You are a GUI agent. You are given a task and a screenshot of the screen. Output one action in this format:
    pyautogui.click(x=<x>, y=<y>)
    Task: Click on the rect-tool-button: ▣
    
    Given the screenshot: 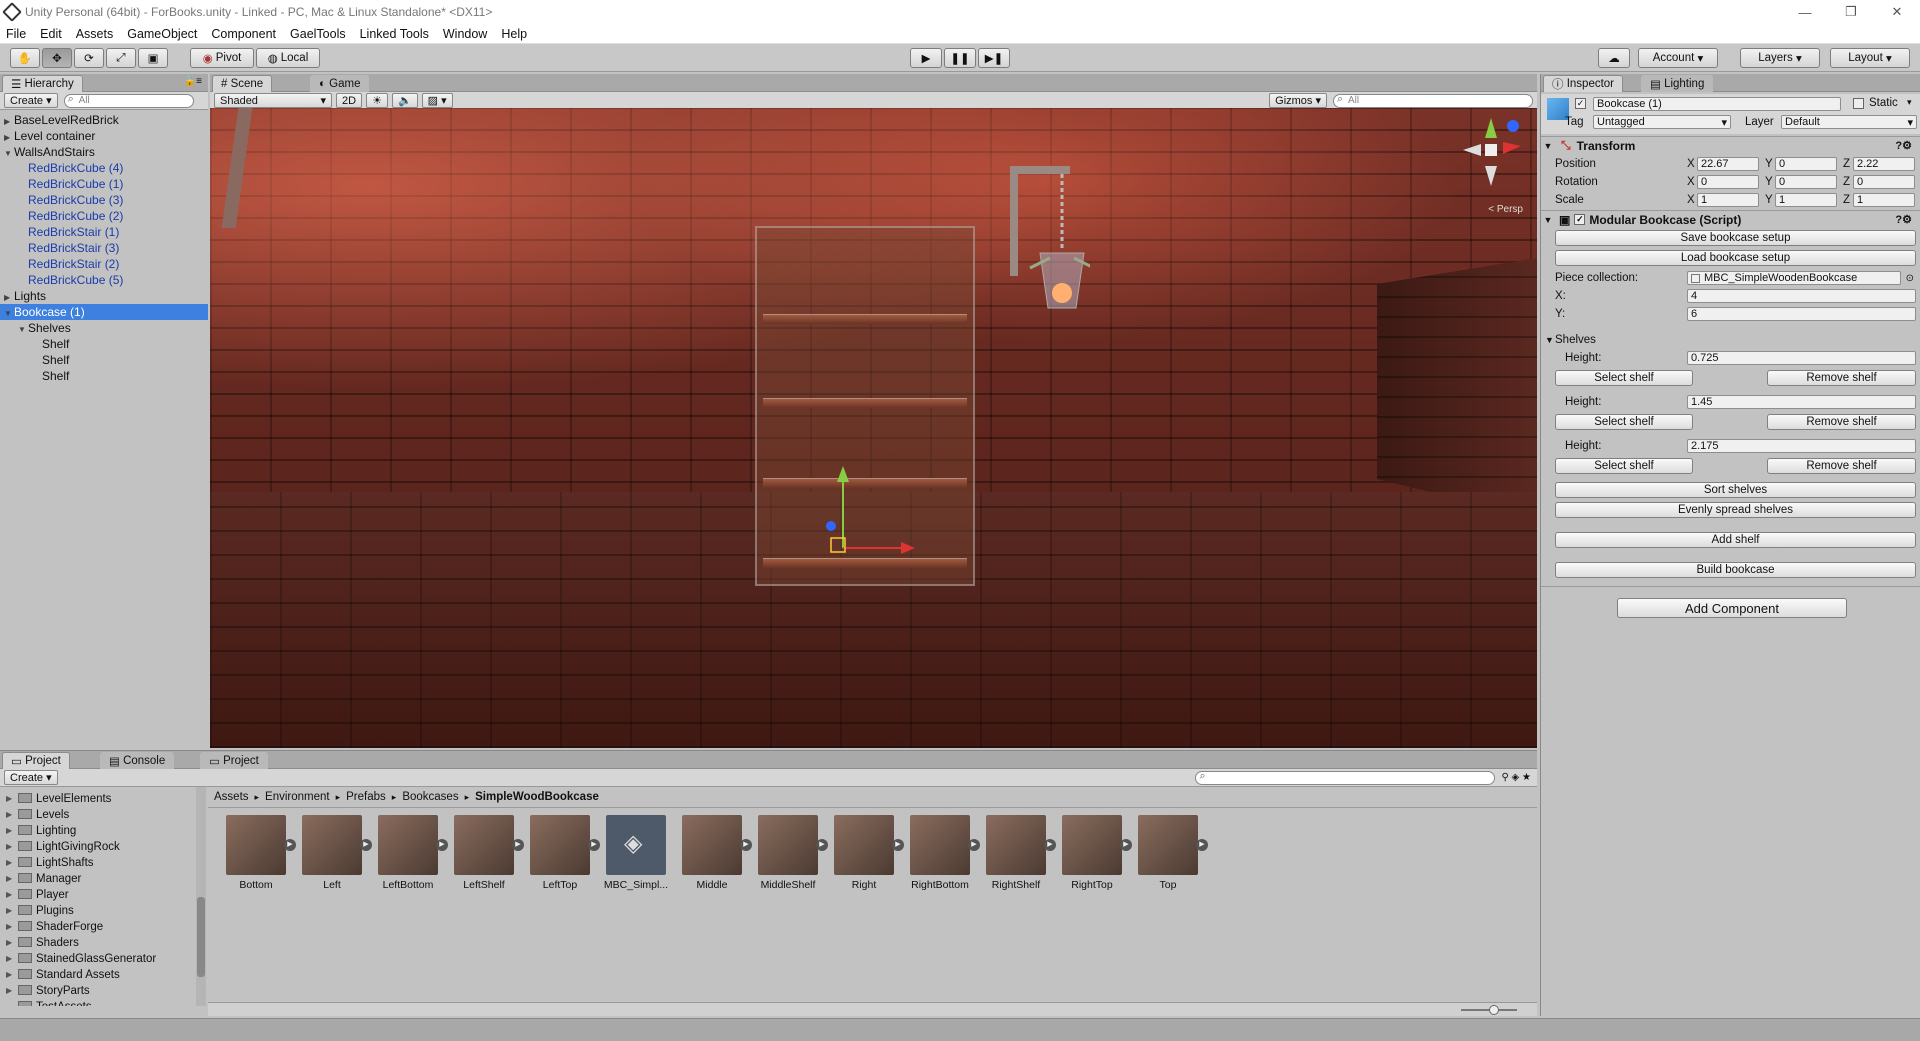 What is the action you would take?
    pyautogui.click(x=153, y=58)
    